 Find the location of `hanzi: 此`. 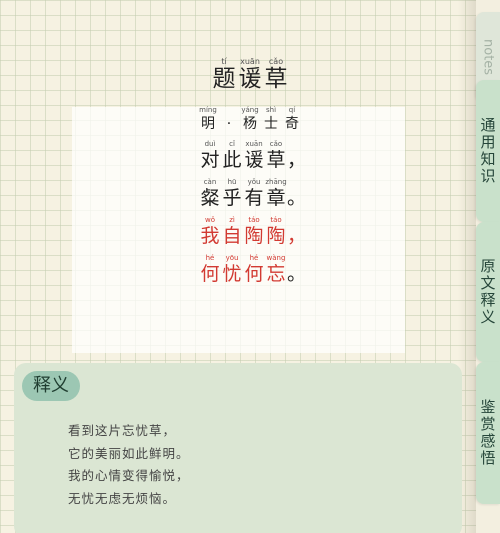

hanzi: 此 is located at coordinates (232, 160).